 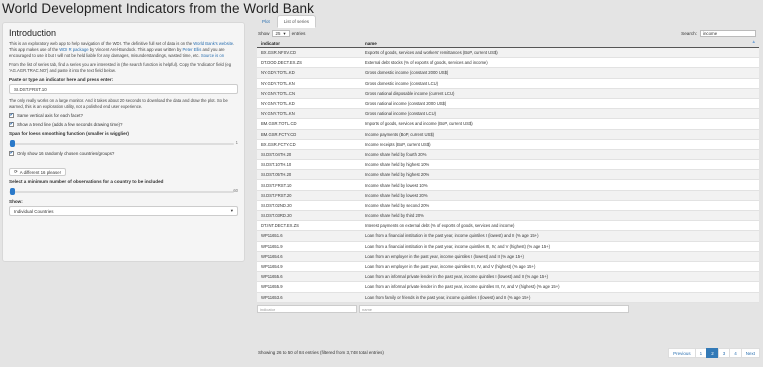 I want to click on span-slider: 1, so click(x=123, y=143).